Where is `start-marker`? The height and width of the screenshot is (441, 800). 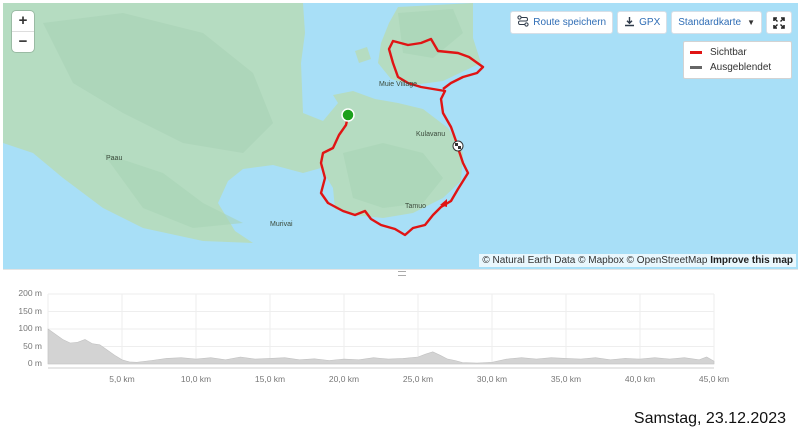
start-marker is located at coordinates (348, 115).